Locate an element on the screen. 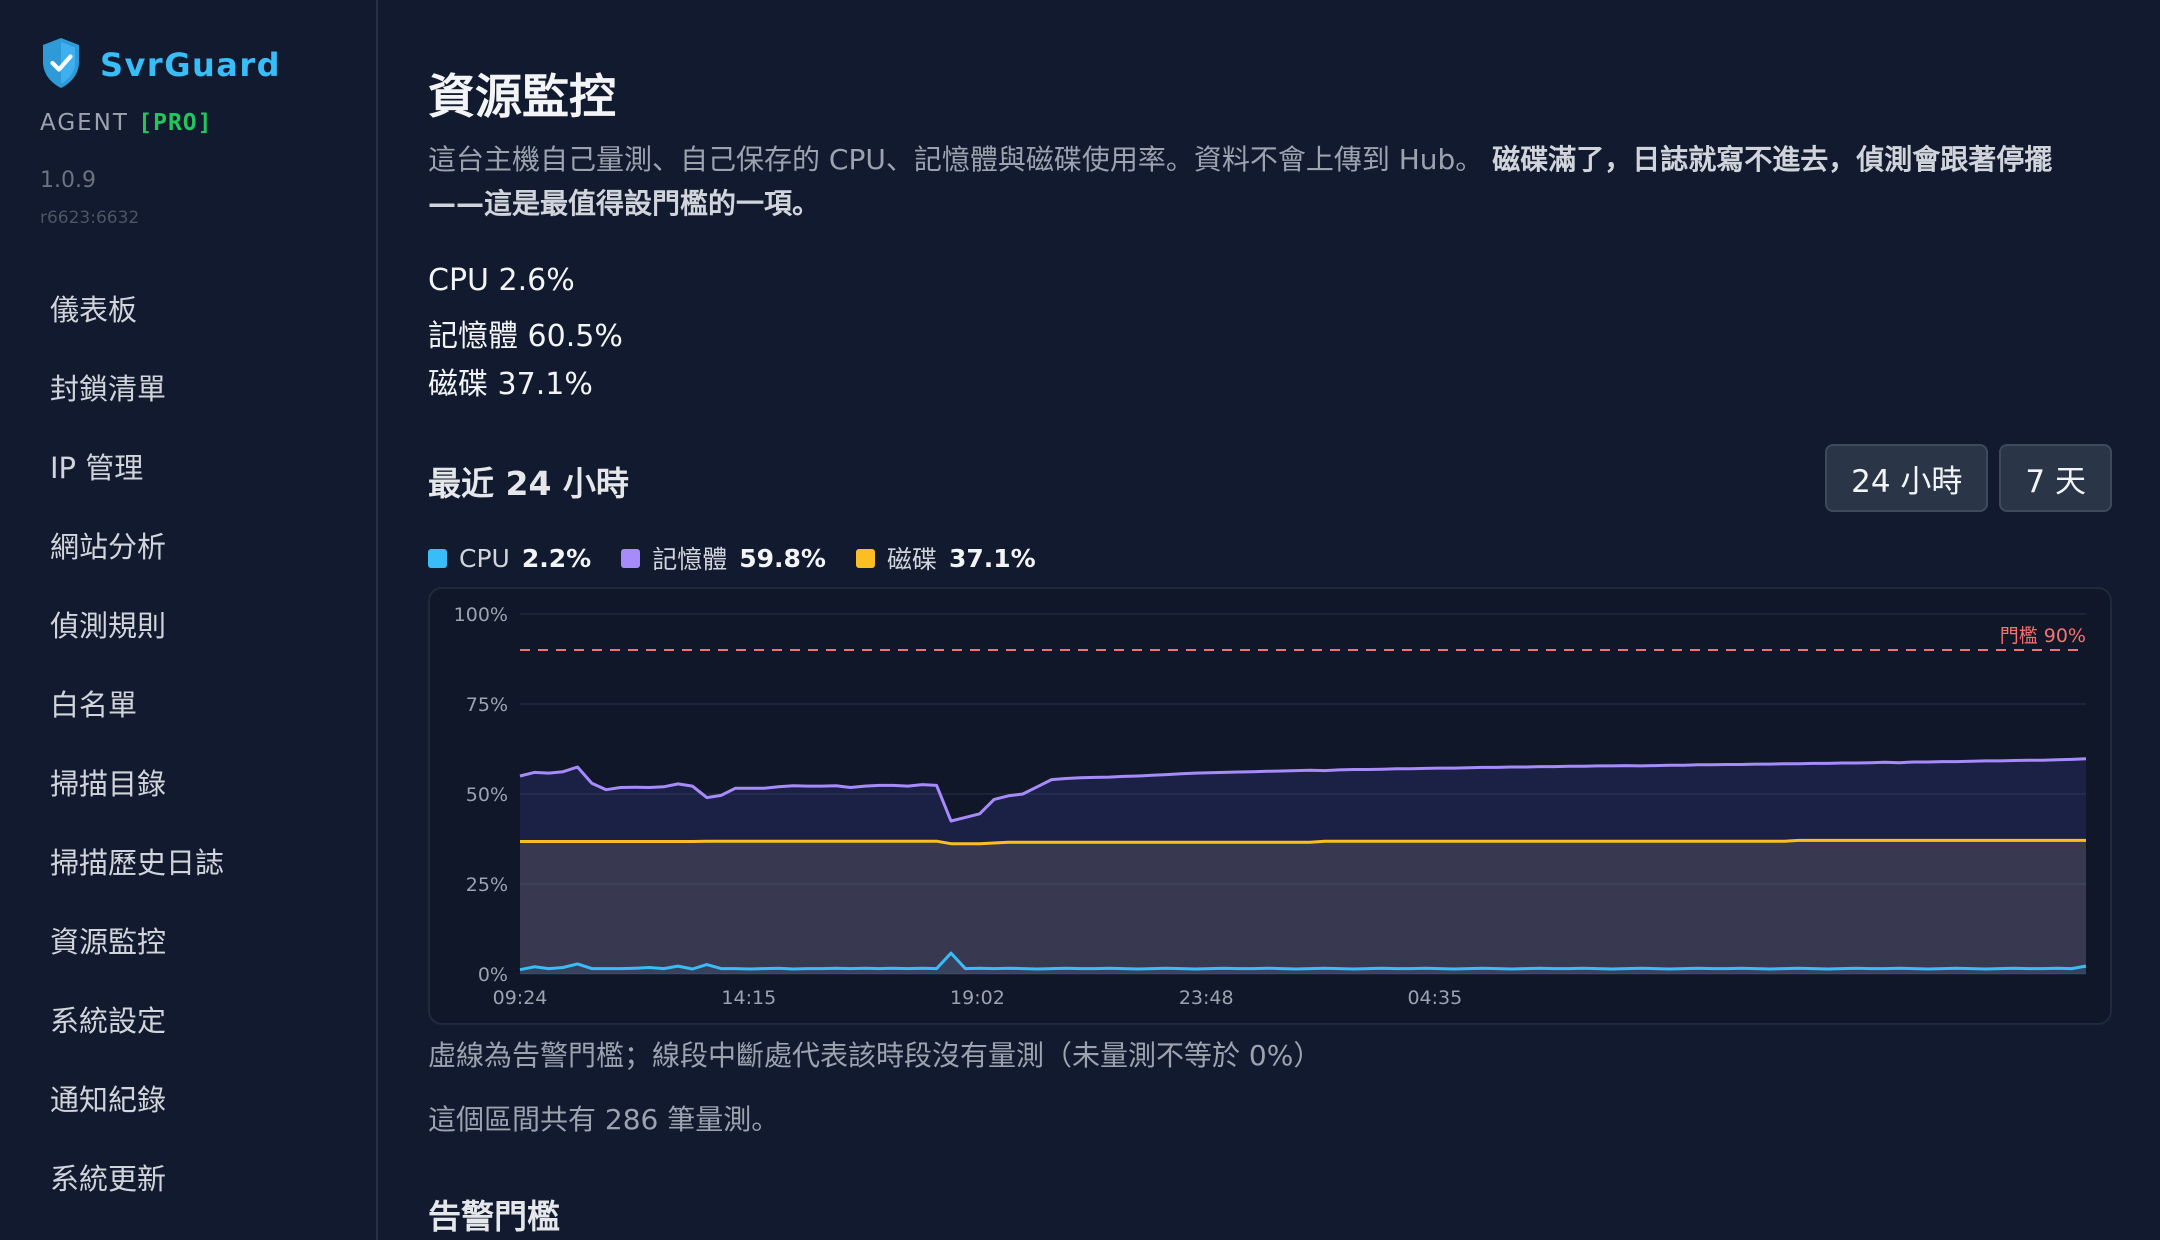 The width and height of the screenshot is (2160, 1240). legend-value: 2.2% is located at coordinates (556, 558).